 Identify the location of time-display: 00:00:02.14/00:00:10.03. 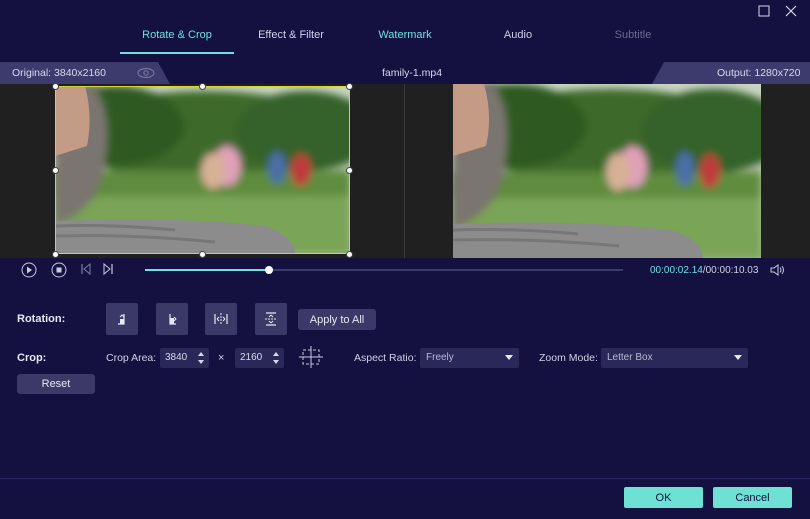
(704, 270).